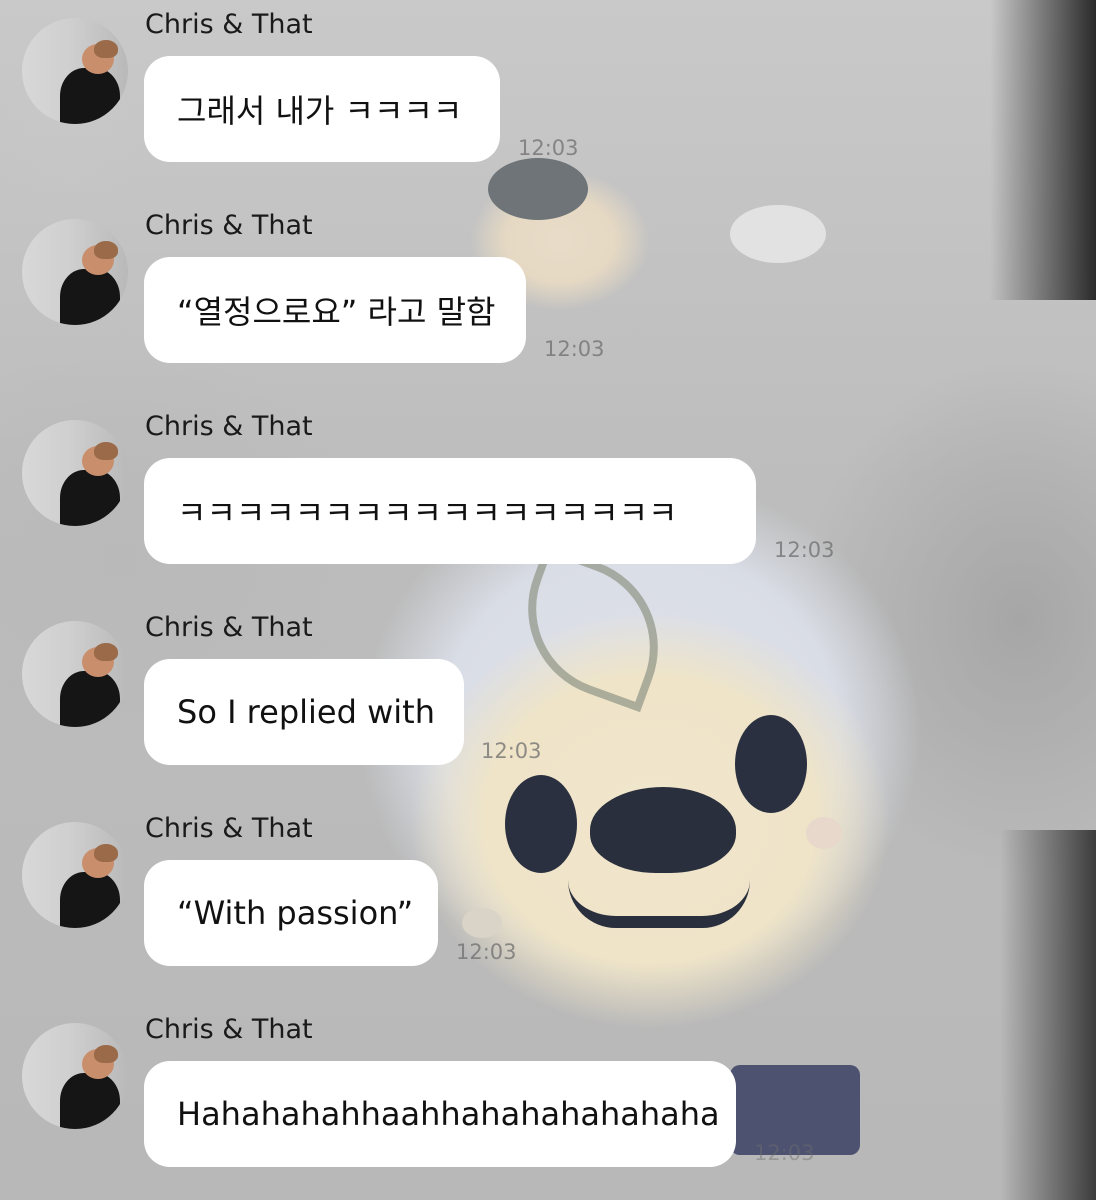 The height and width of the screenshot is (1200, 1096). Describe the element at coordinates (291, 913) in the screenshot. I see `message-bubble: “With passion”` at that location.